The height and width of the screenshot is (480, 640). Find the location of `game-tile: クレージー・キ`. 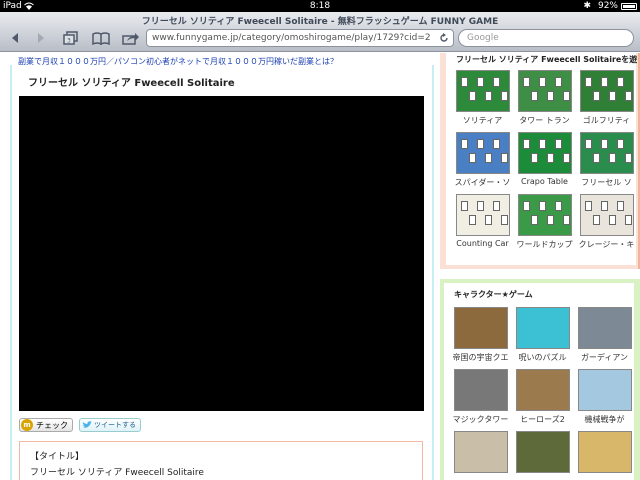

game-tile: クレージー・キ is located at coordinates (606, 223).